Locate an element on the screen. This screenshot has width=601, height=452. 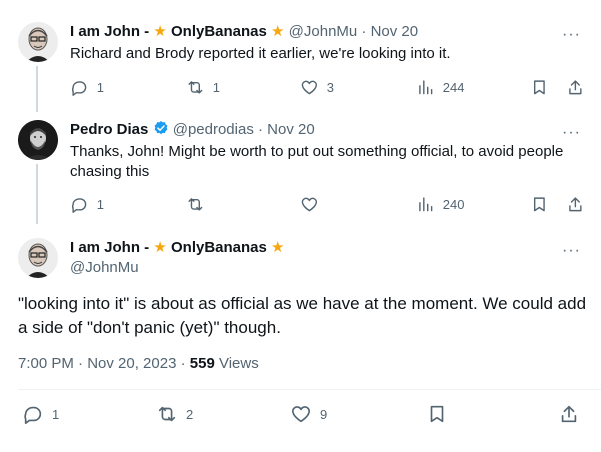
main-actions: 1 2 9 is located at coordinates (302, 414).